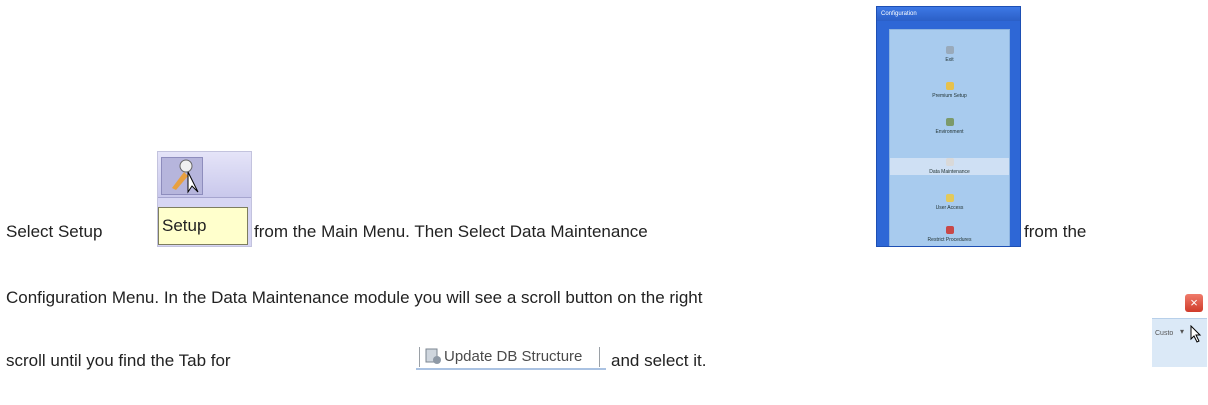 The height and width of the screenshot is (405, 1208). Describe the element at coordinates (513, 356) in the screenshot. I see `tab-label: Update DB Structure` at that location.